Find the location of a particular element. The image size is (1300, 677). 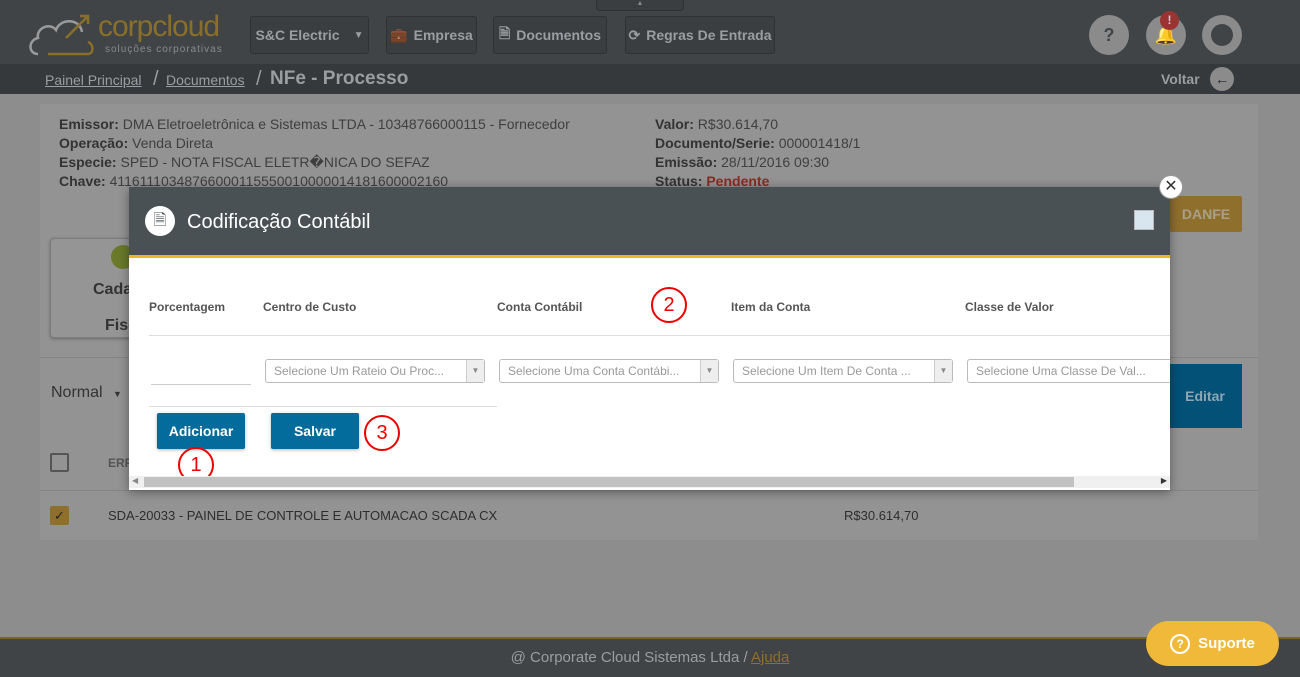

help-circle-icon: ? is located at coordinates (1180, 643).